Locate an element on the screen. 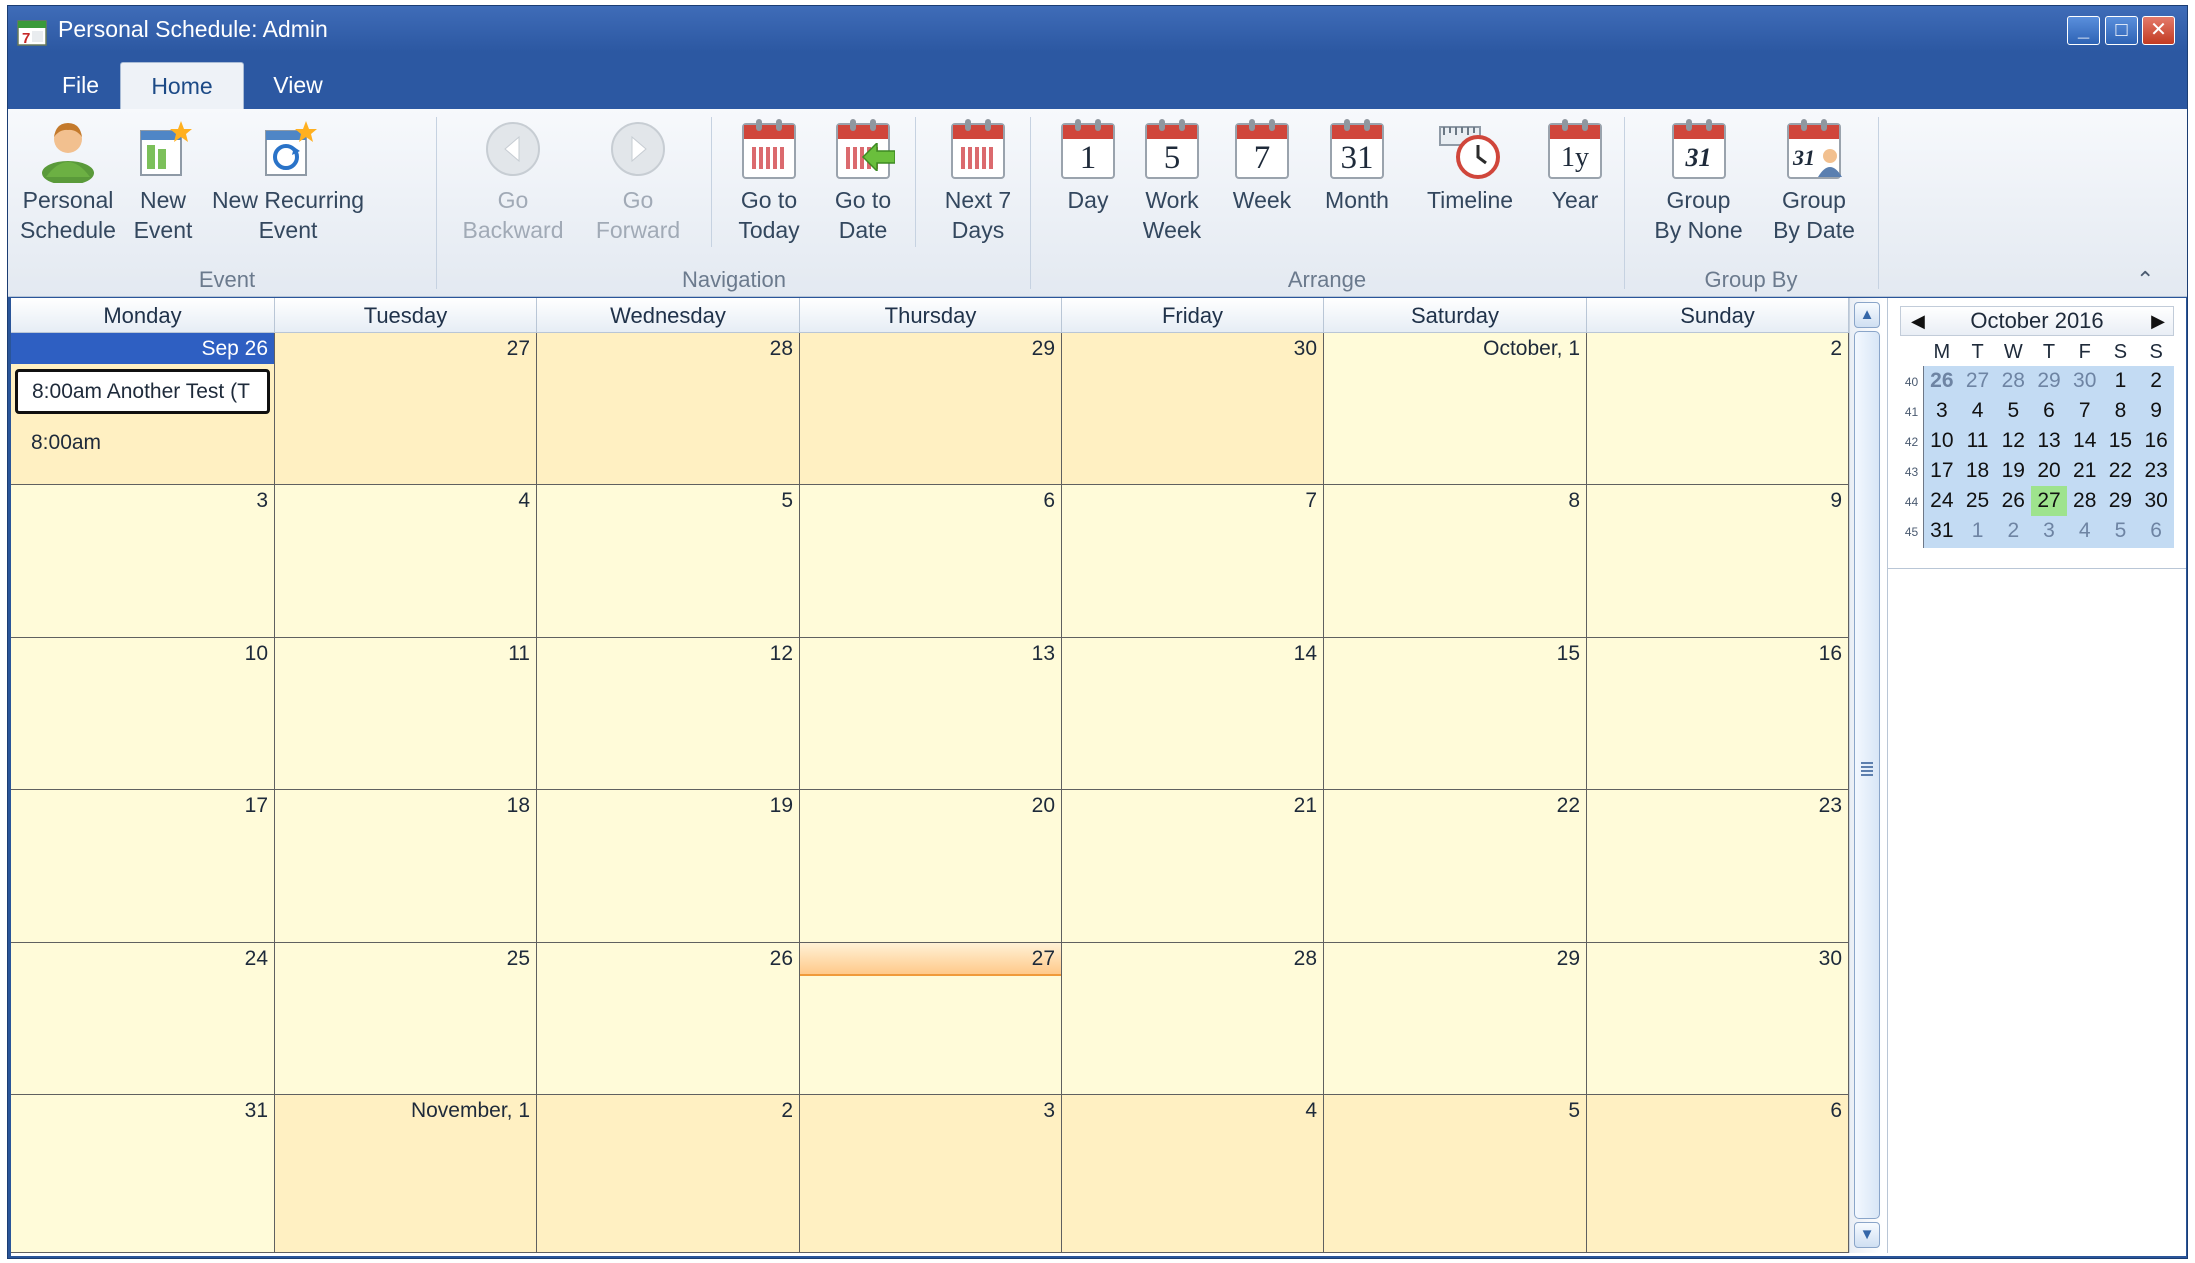 This screenshot has width=2195, height=1263. group-by-none-button: 31 Group By None is located at coordinates (1698, 181).